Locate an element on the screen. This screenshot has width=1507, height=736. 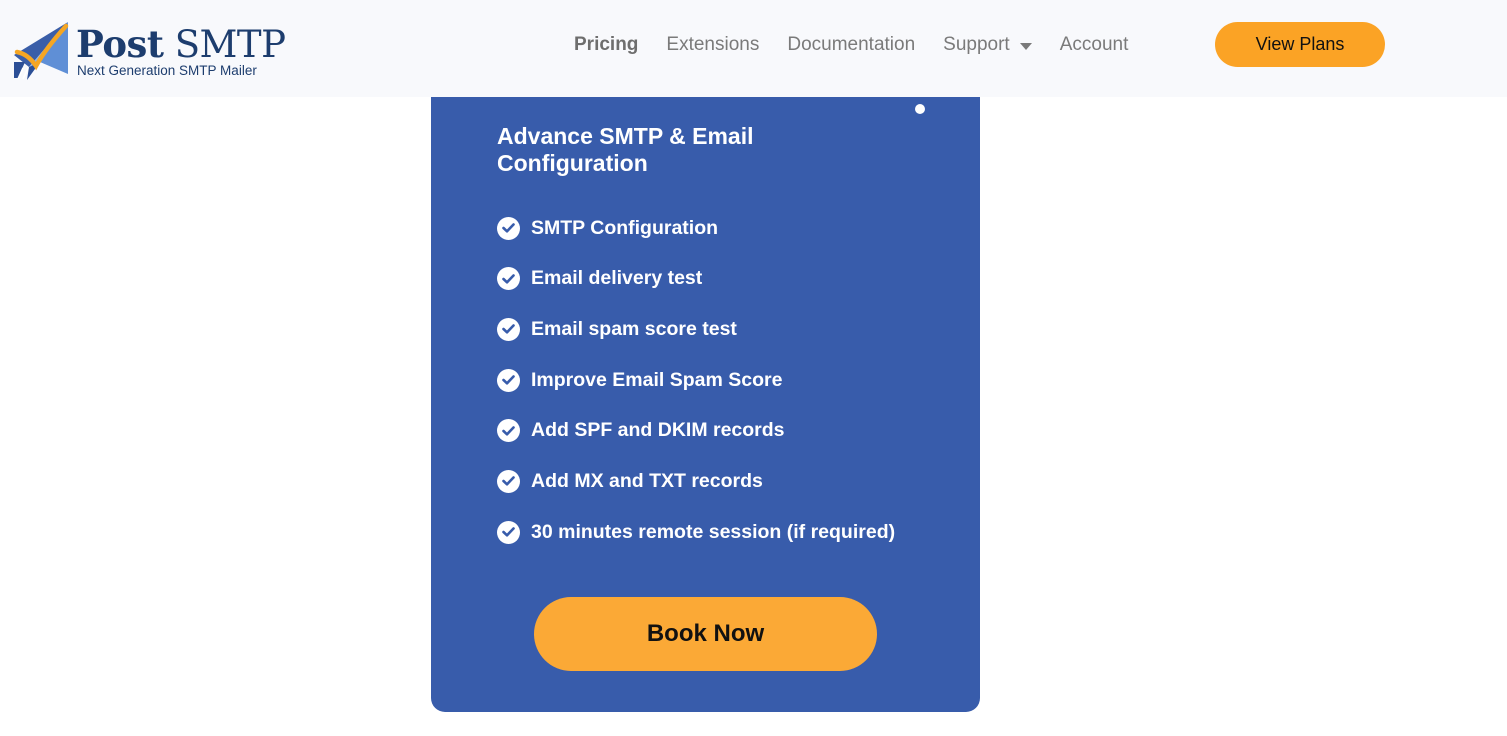
feature-text: Email delivery test is located at coordinates (617, 278).